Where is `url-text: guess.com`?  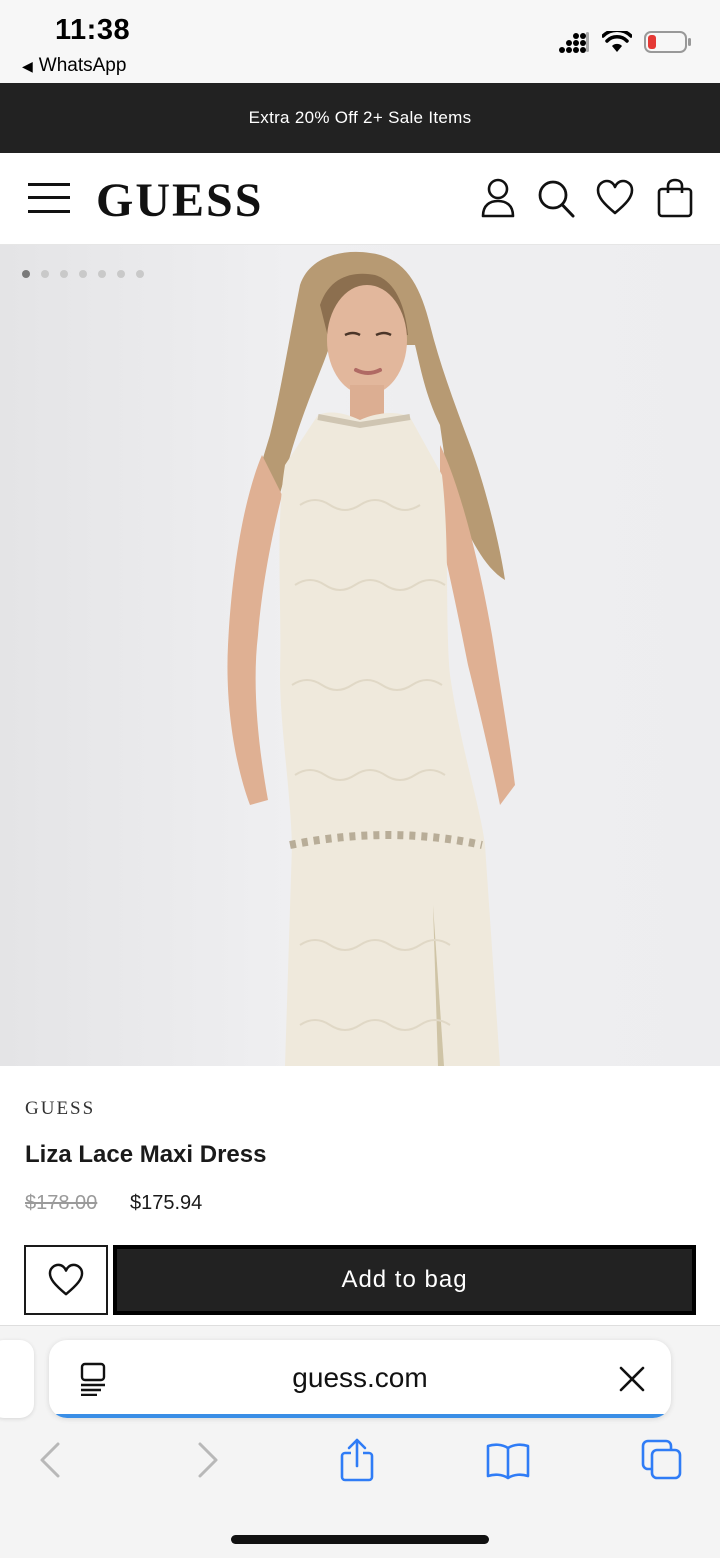 url-text: guess.com is located at coordinates (360, 1377).